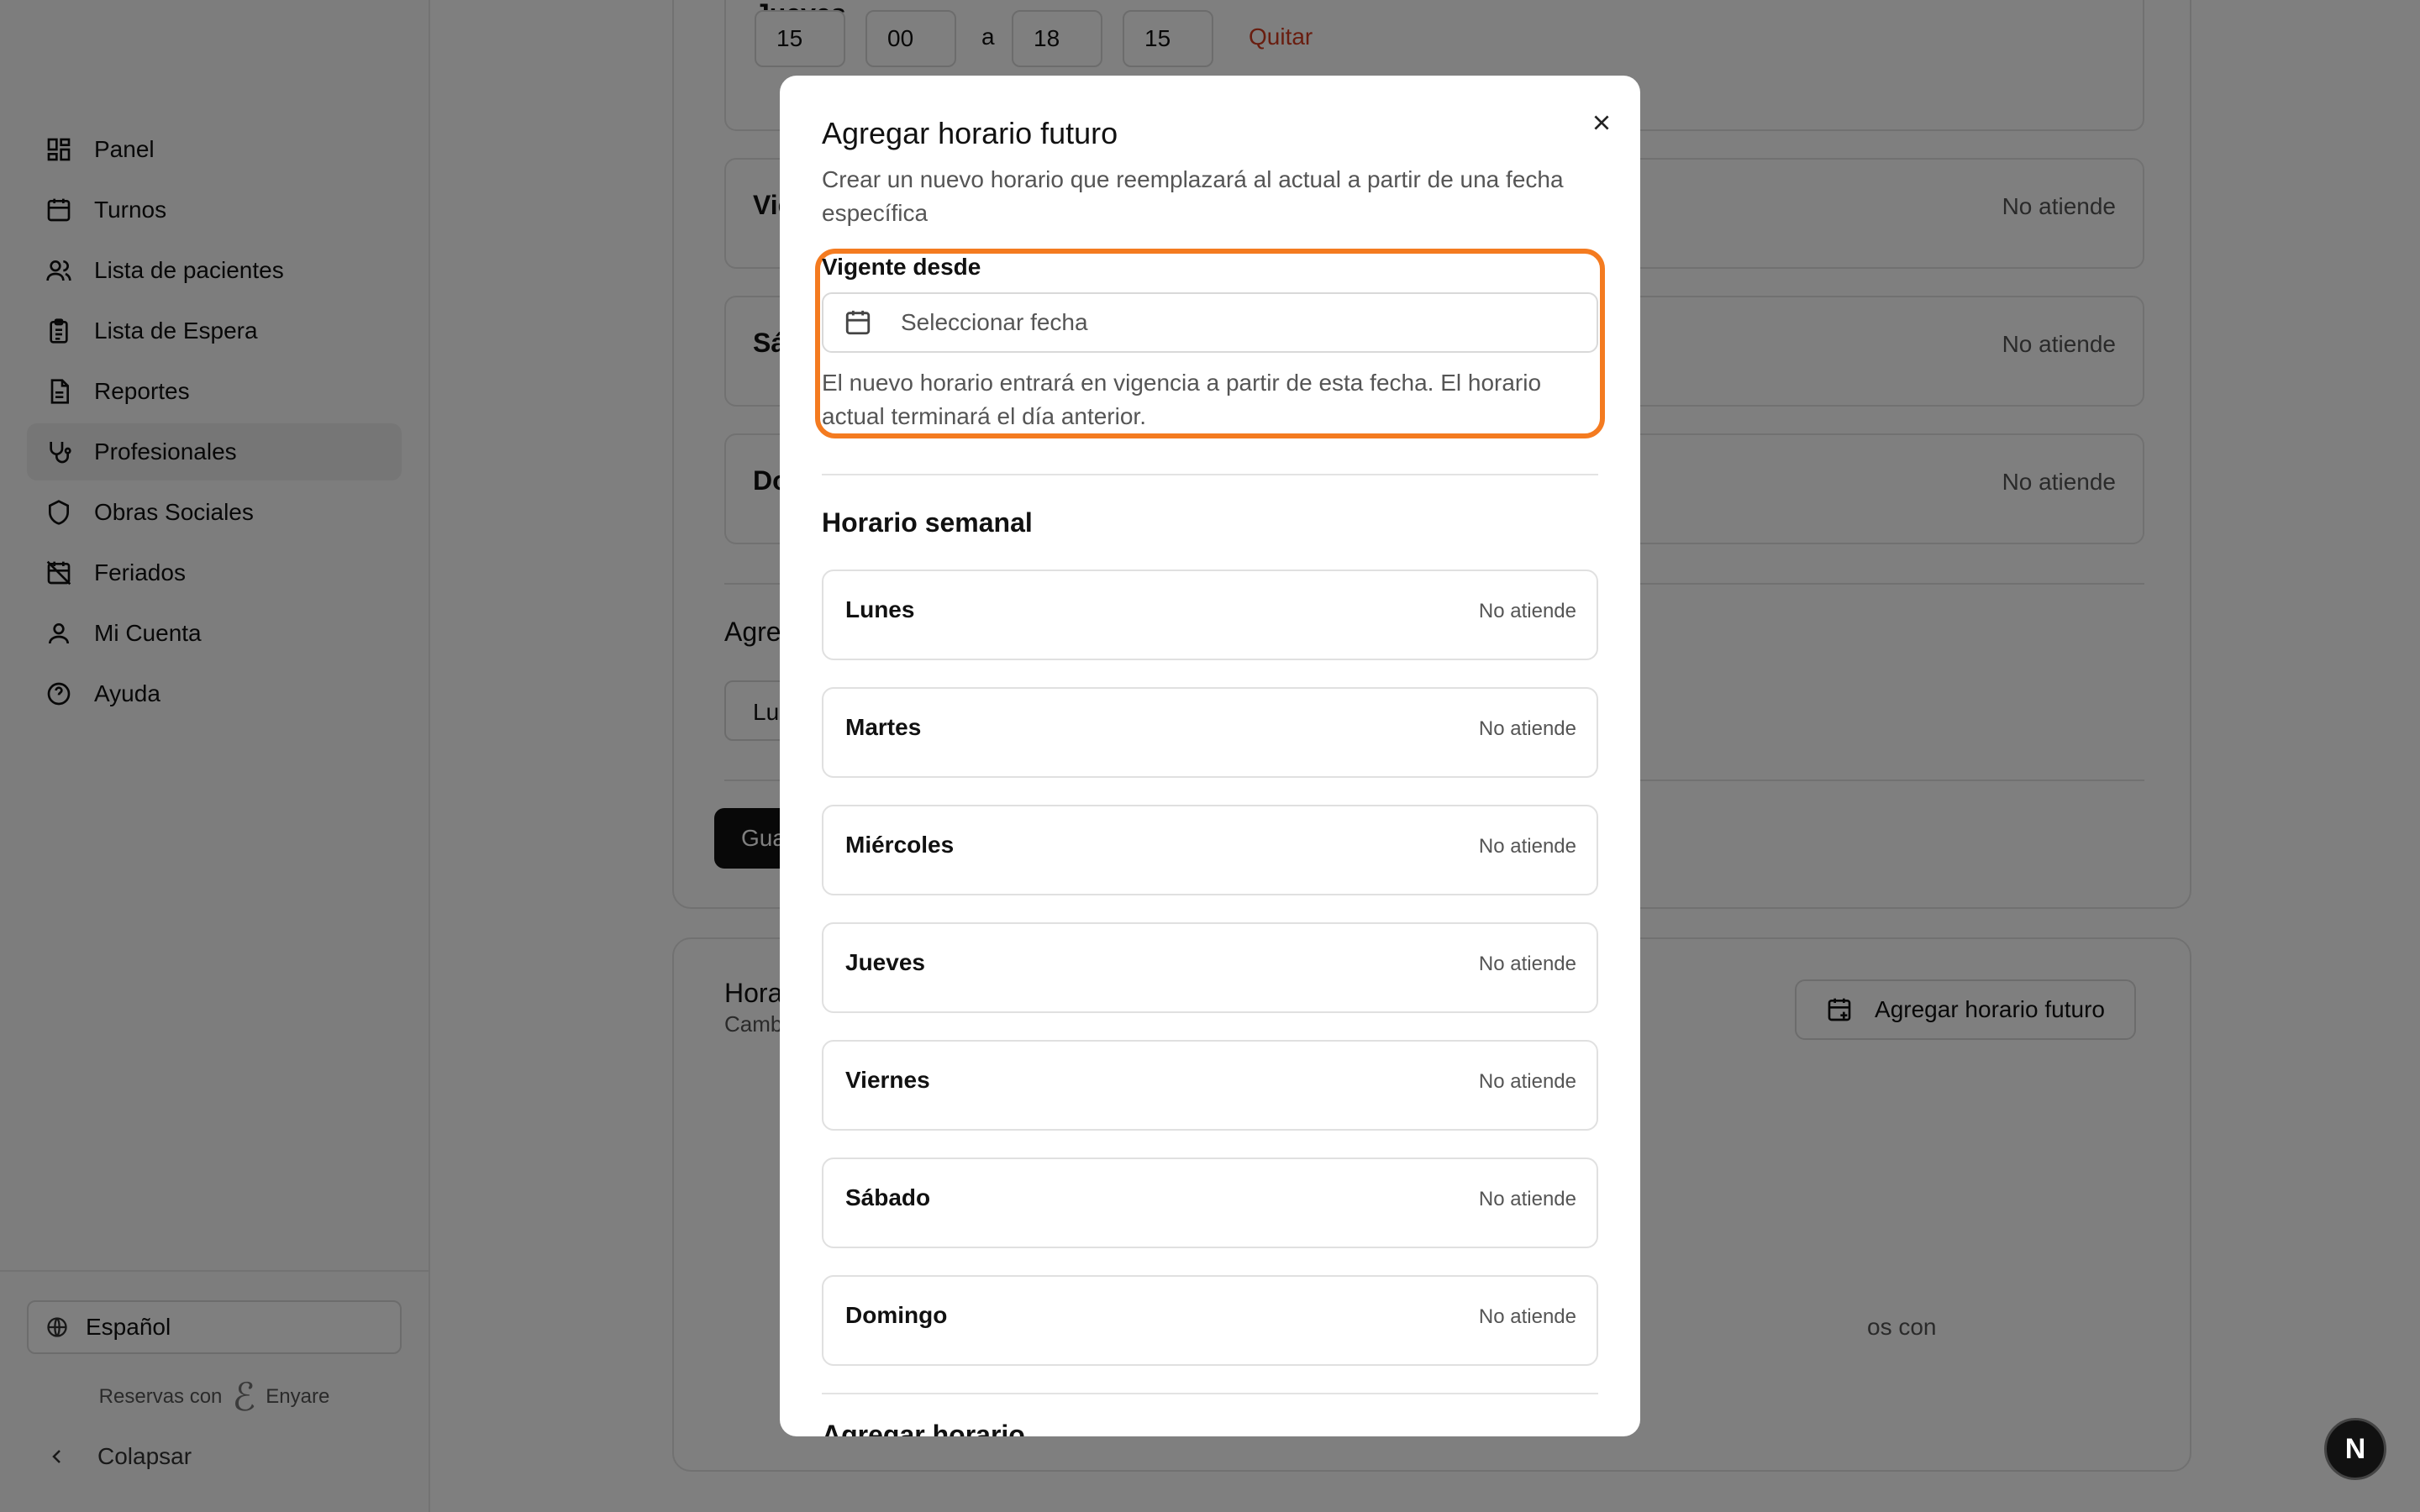 The image size is (2420, 1512). Describe the element at coordinates (1210, 967) in the screenshot. I see `day-row-jueves: Jueves No atiende` at that location.